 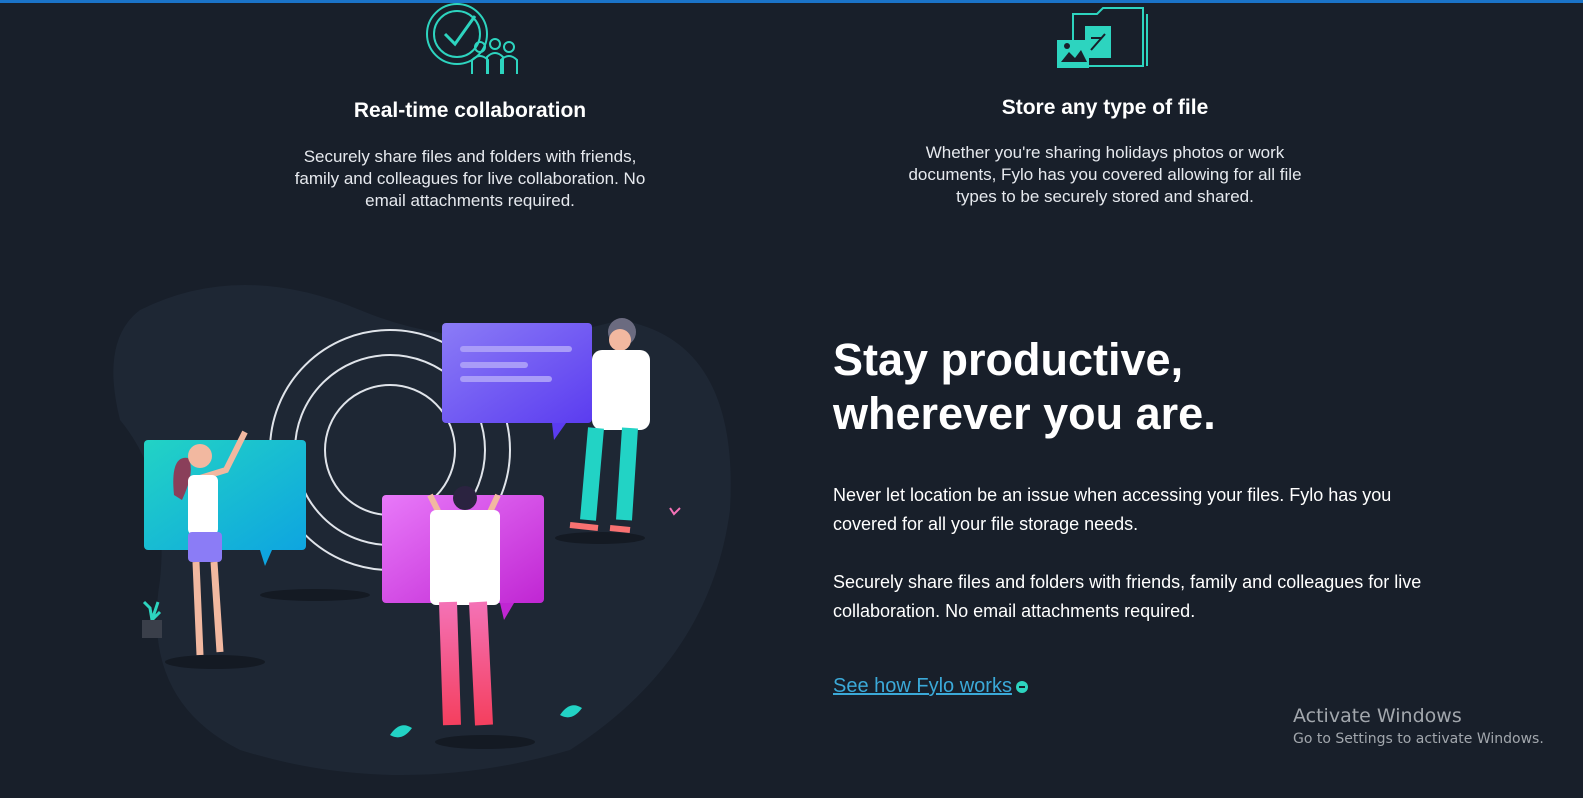 I want to click on see-how-fylo-works-link: See how Fylo works, so click(x=930, y=686).